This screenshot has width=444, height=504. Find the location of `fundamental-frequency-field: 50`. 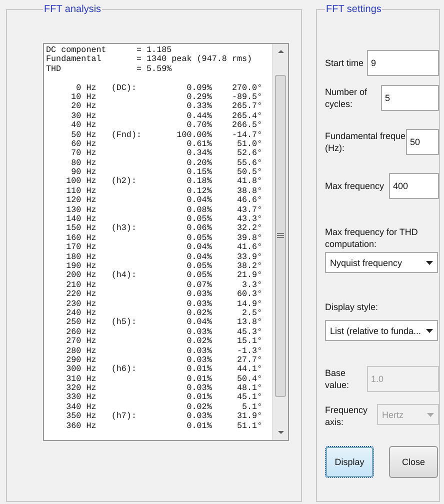

fundamental-frequency-field: 50 is located at coordinates (422, 142).